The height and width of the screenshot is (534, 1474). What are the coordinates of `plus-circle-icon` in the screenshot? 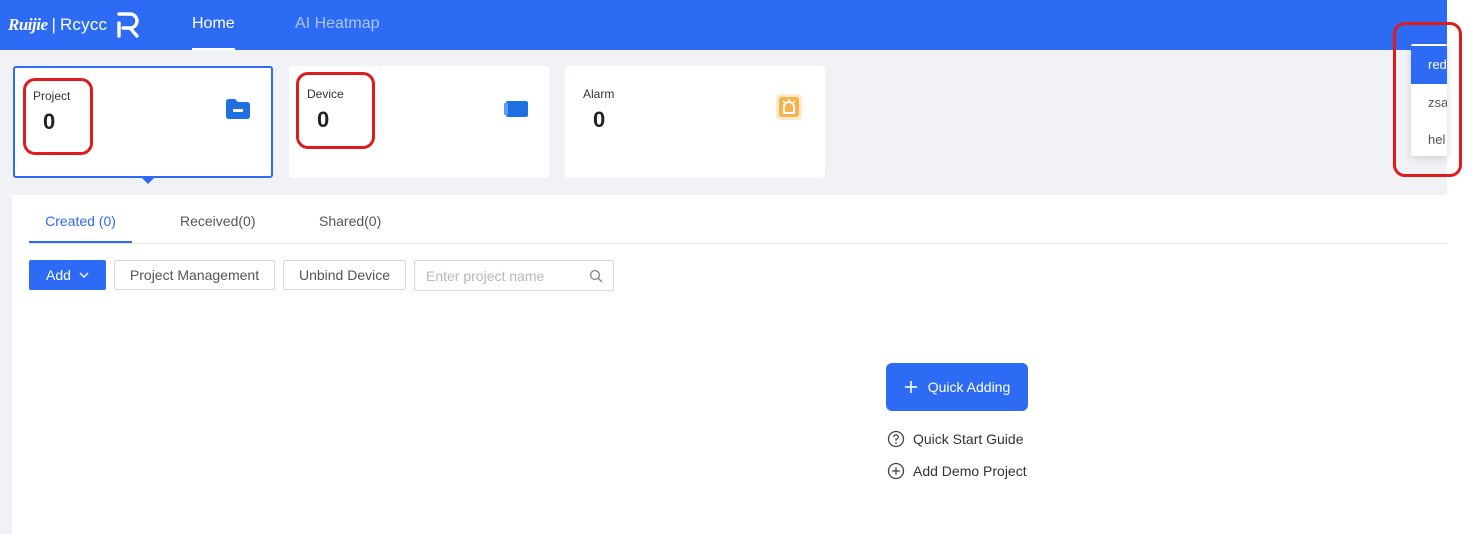 It's located at (896, 471).